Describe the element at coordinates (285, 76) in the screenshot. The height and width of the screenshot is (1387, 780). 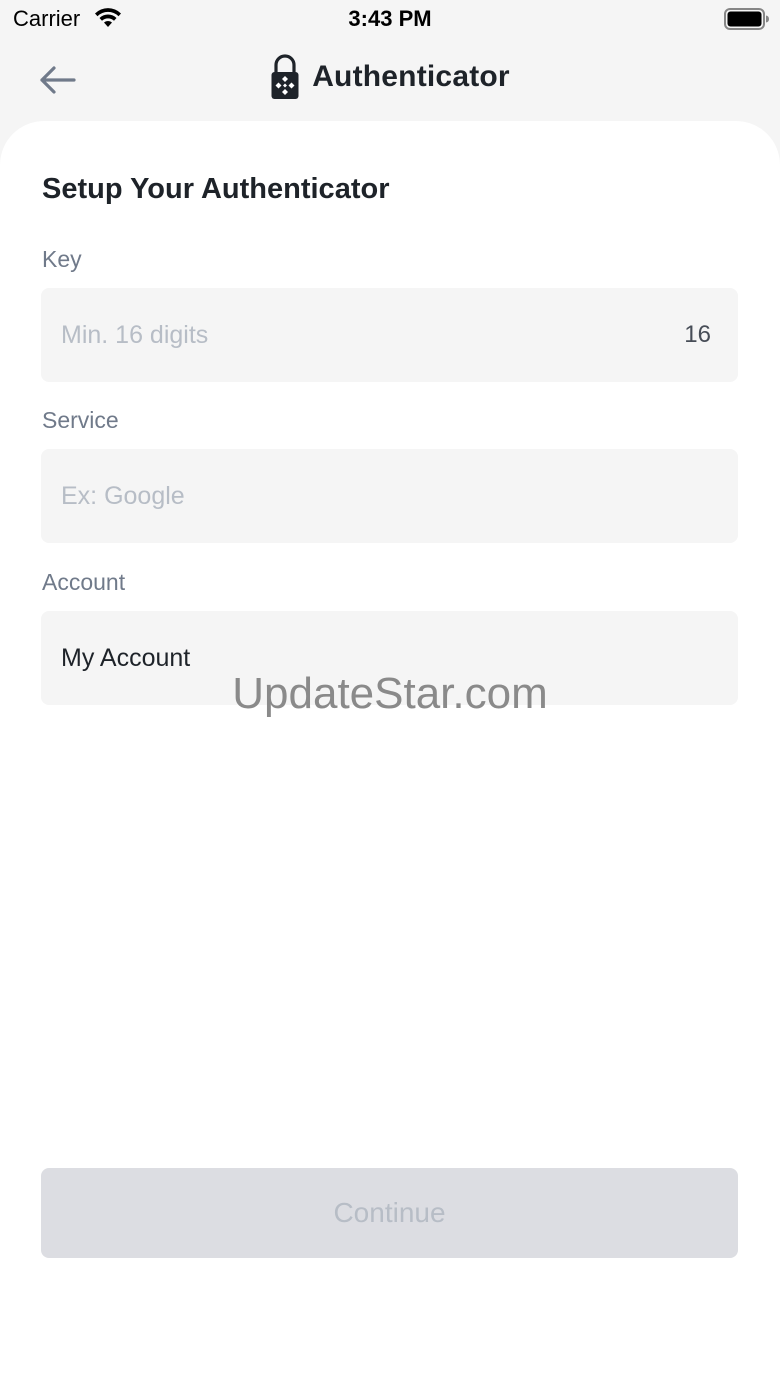
I see `padlock-icon` at that location.